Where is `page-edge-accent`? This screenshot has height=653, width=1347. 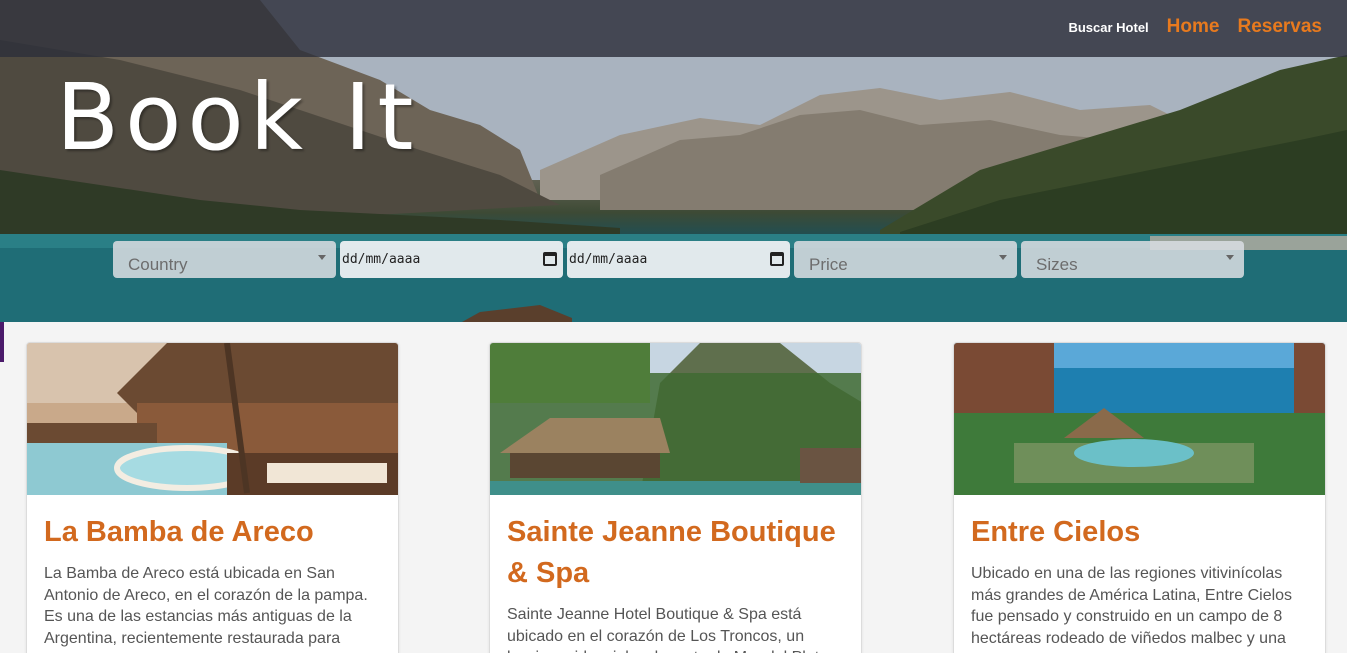 page-edge-accent is located at coordinates (2, 342).